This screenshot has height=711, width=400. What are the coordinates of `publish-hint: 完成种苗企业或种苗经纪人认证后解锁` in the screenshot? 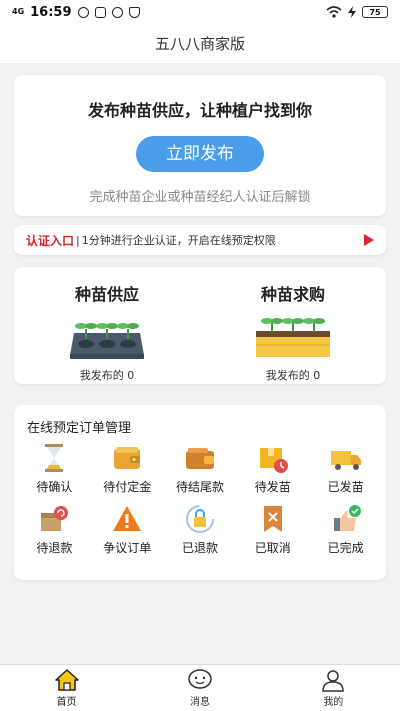 It's located at (200, 197).